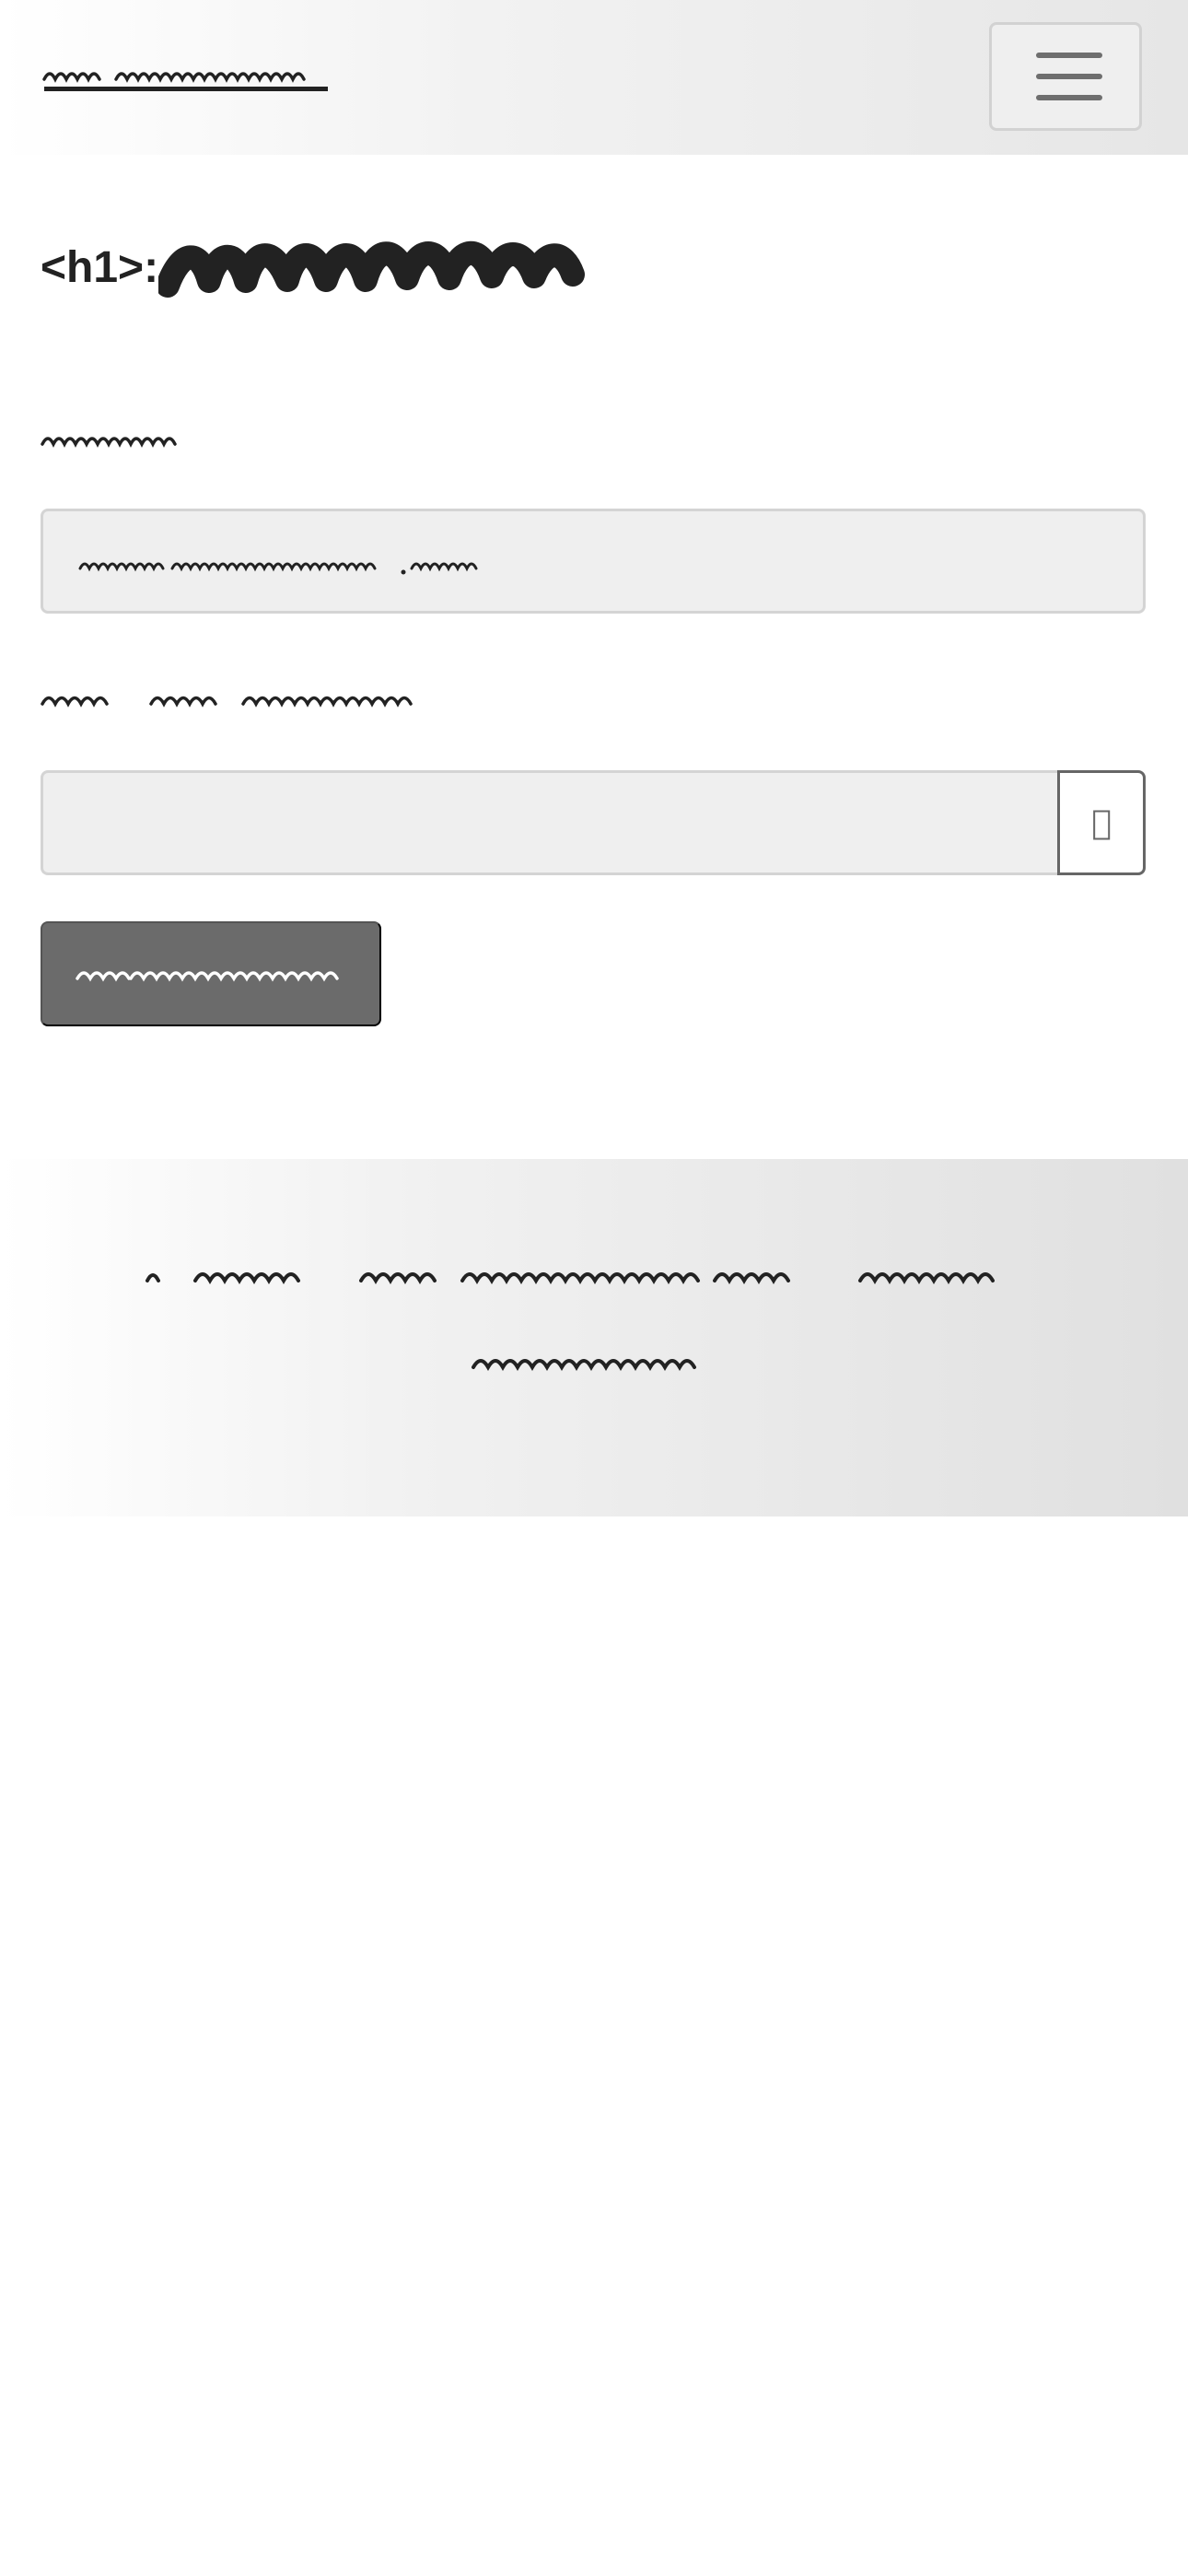 The height and width of the screenshot is (2576, 1188). I want to click on email-placeholder, so click(278, 568).